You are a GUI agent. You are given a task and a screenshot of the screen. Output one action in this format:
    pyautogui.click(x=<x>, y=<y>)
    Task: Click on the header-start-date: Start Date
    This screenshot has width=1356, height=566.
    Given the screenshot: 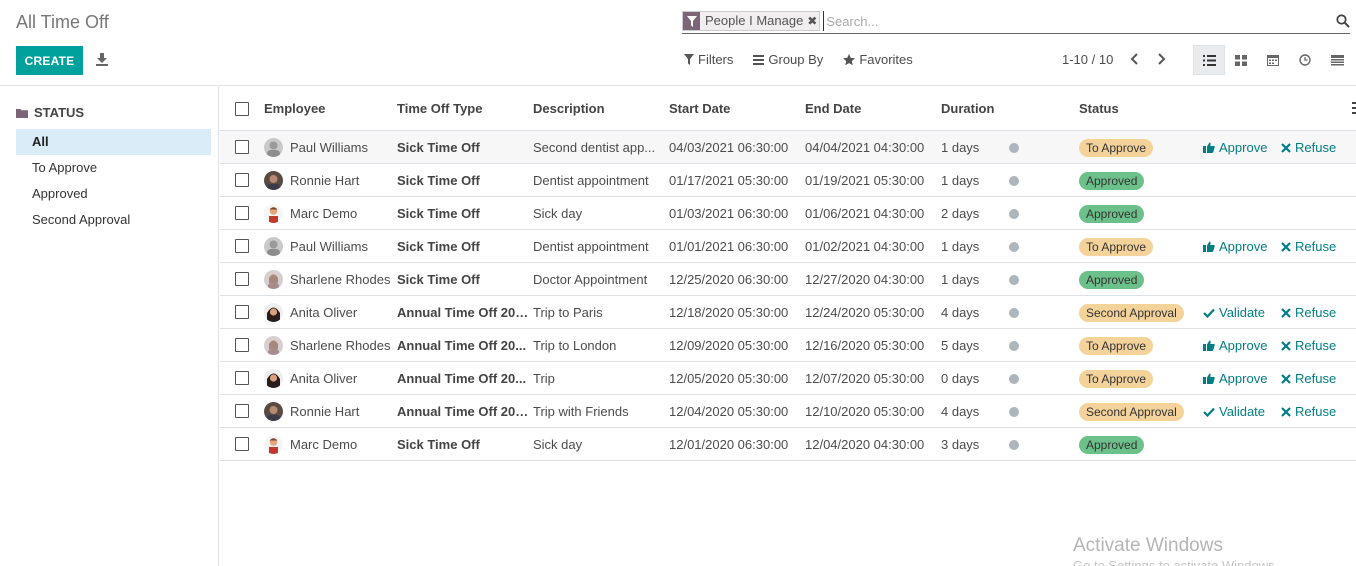 What is the action you would take?
    pyautogui.click(x=699, y=108)
    